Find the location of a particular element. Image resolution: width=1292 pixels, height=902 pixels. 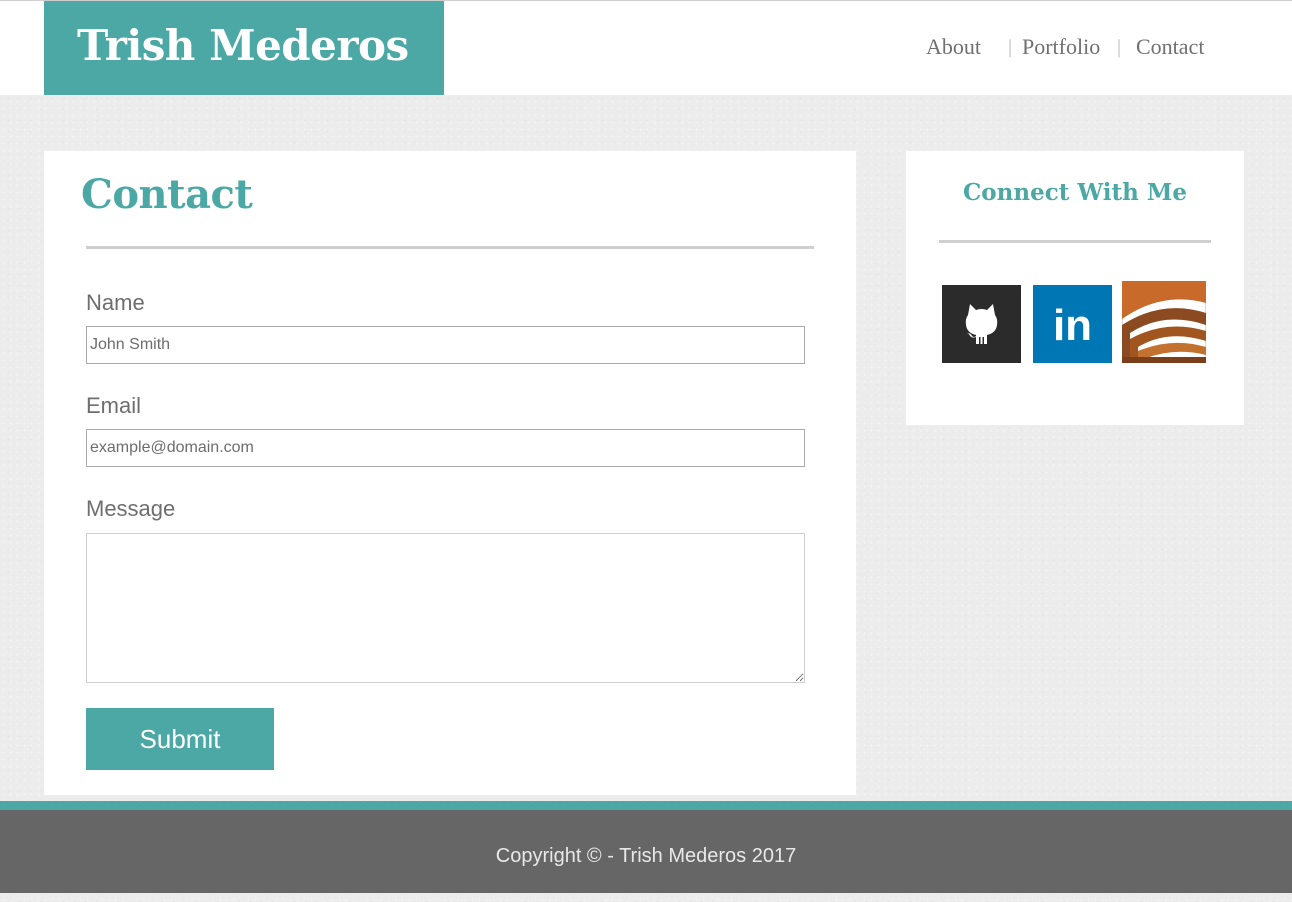

linkedin-link: in is located at coordinates (1072, 324).